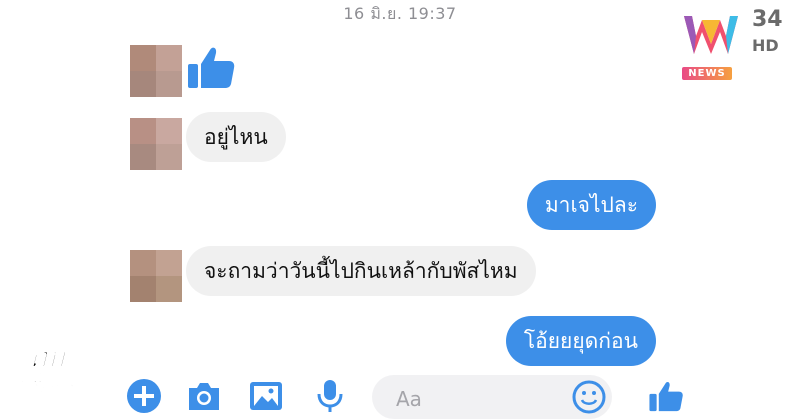 The image size is (800, 420). What do you see at coordinates (211, 67) in the screenshot?
I see `like-sticker-icon` at bounding box center [211, 67].